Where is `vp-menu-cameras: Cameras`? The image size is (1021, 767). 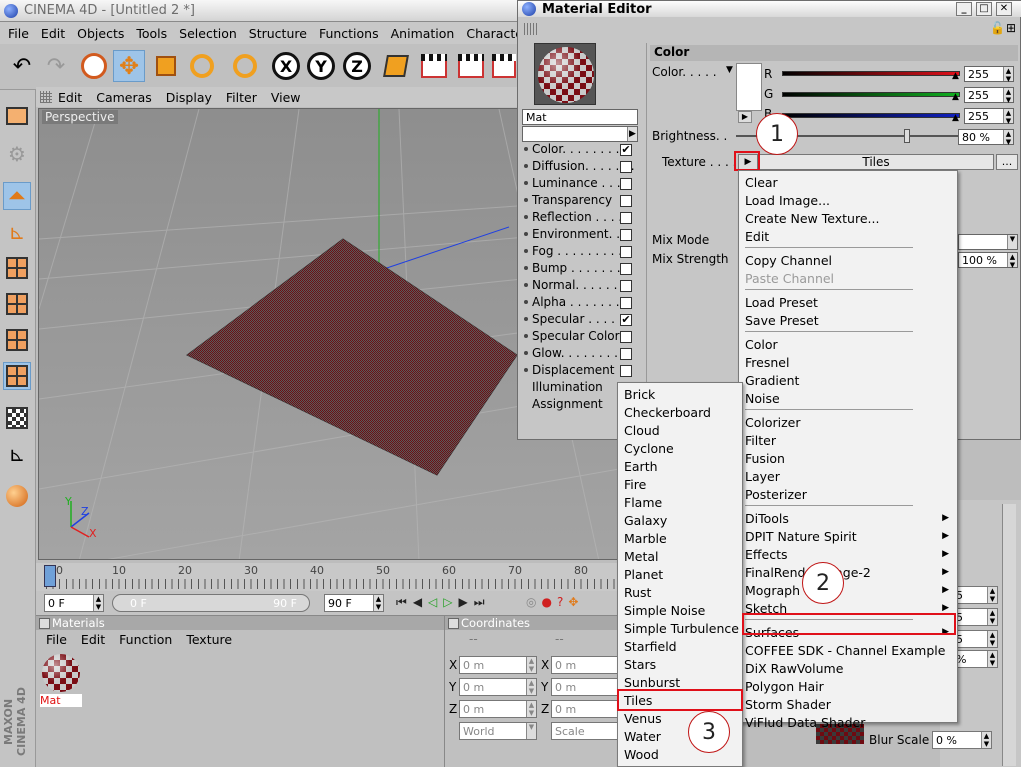
vp-menu-cameras: Cameras is located at coordinates (124, 97).